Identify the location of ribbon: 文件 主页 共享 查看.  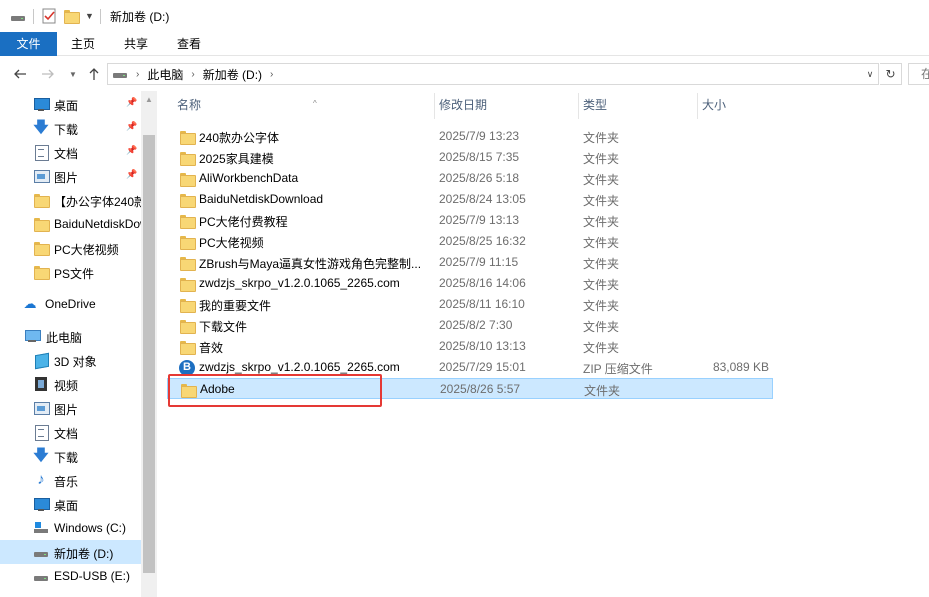
(464, 44).